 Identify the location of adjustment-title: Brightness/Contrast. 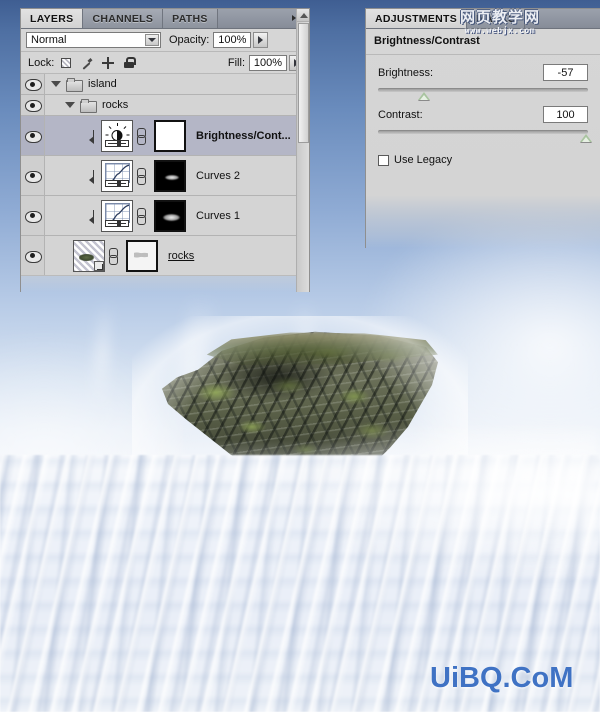
(427, 41).